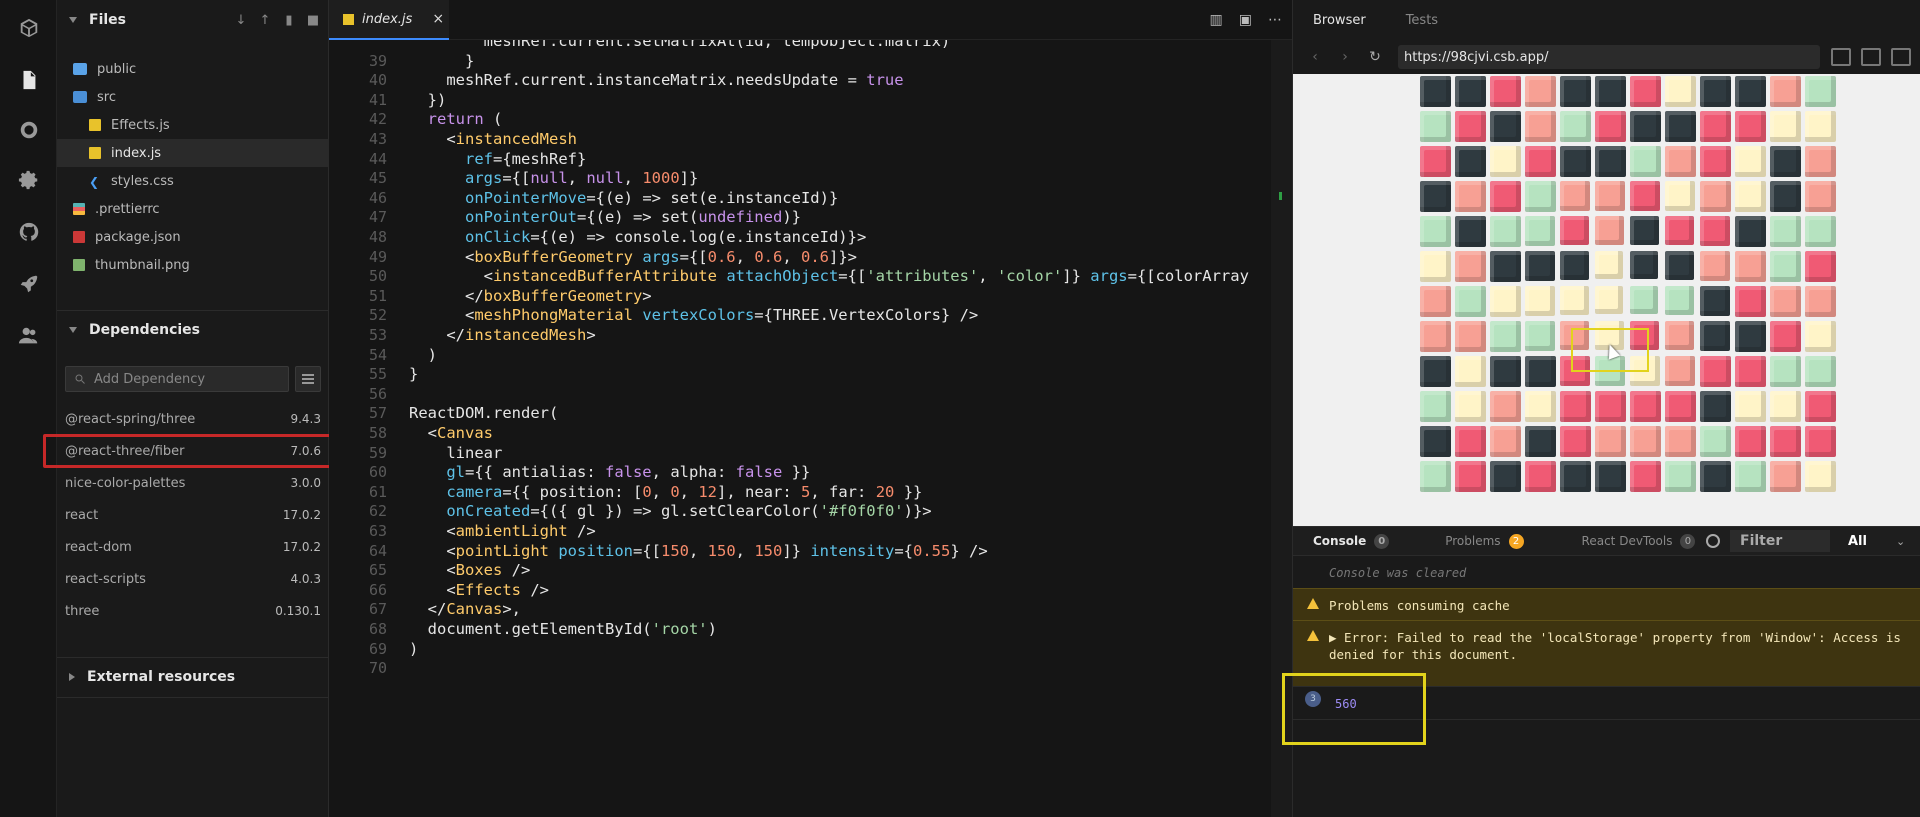 This screenshot has width=1920, height=817. I want to click on settings-gear-icon, so click(28, 180).